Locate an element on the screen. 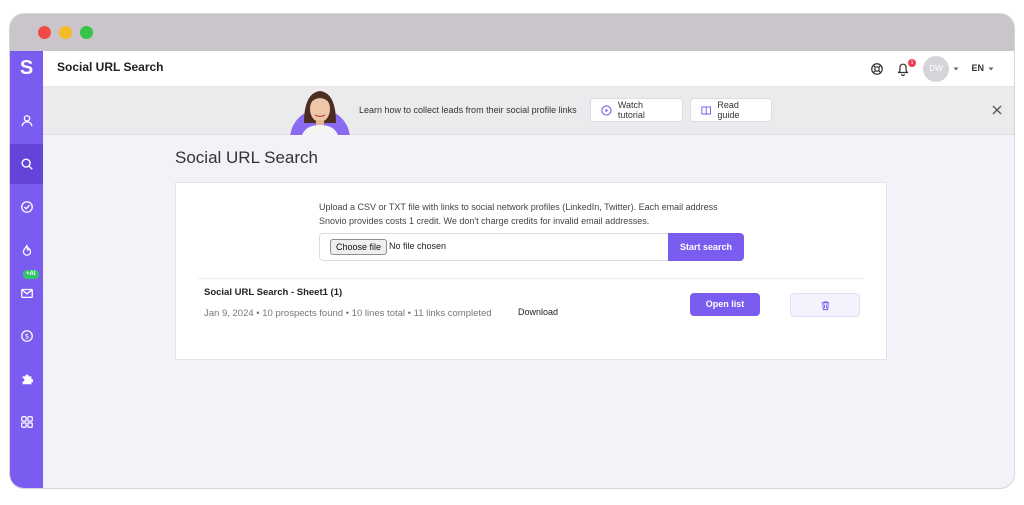 The height and width of the screenshot is (505, 1024). check-circle-icon is located at coordinates (26, 207).